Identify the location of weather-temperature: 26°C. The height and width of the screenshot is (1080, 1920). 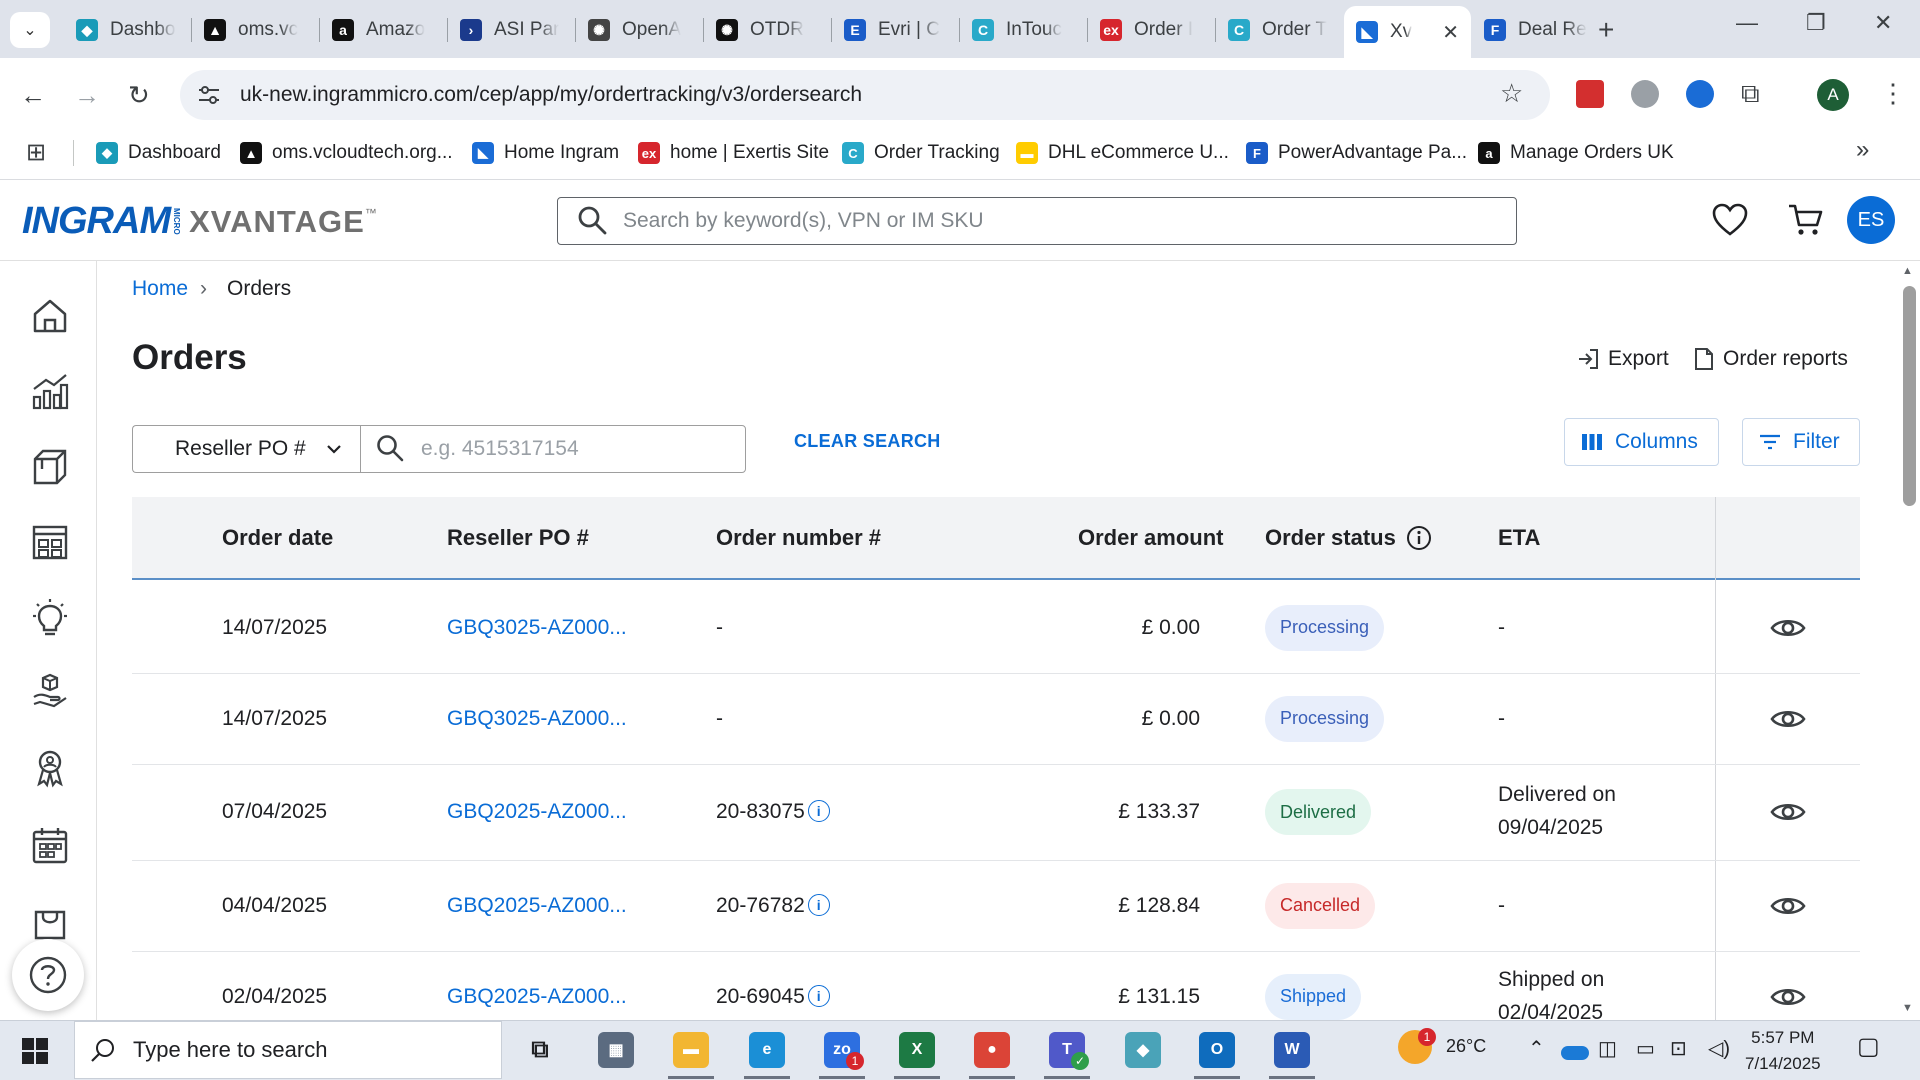
(1466, 1046).